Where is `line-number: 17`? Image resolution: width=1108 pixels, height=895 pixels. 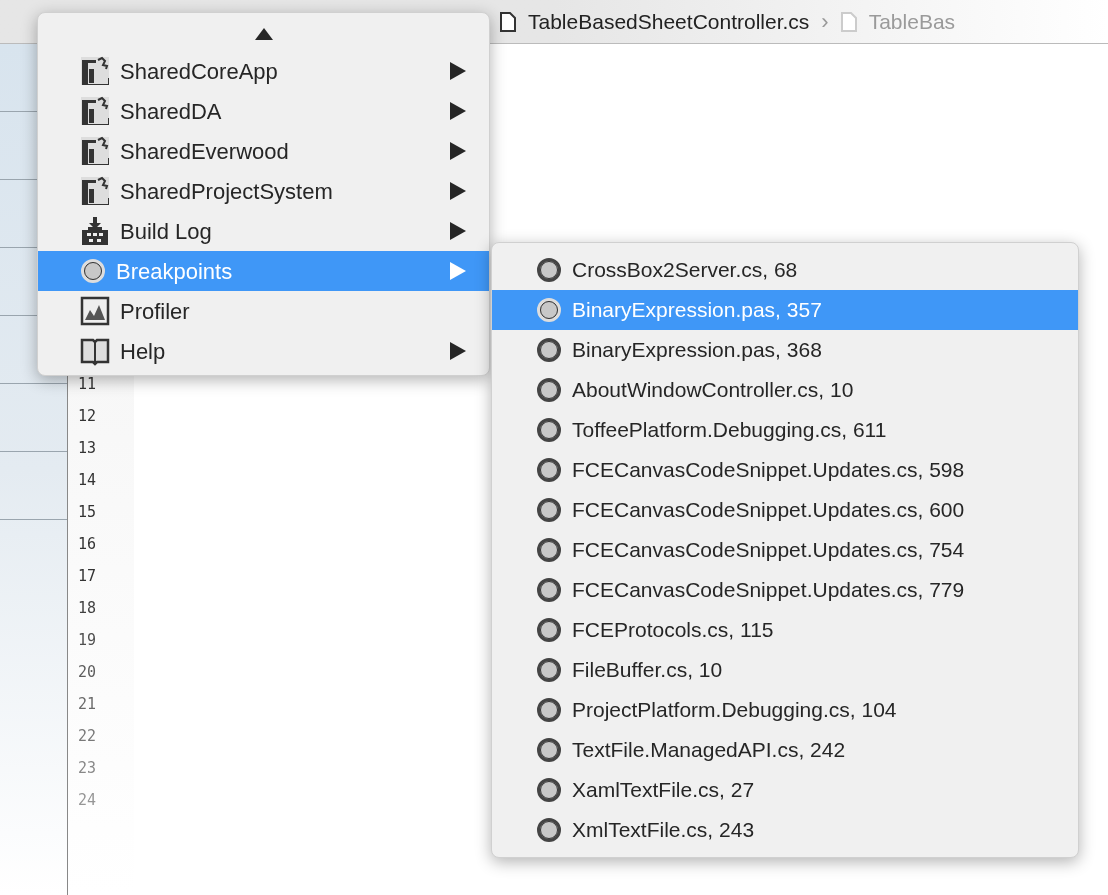
line-number: 17 is located at coordinates (88, 576).